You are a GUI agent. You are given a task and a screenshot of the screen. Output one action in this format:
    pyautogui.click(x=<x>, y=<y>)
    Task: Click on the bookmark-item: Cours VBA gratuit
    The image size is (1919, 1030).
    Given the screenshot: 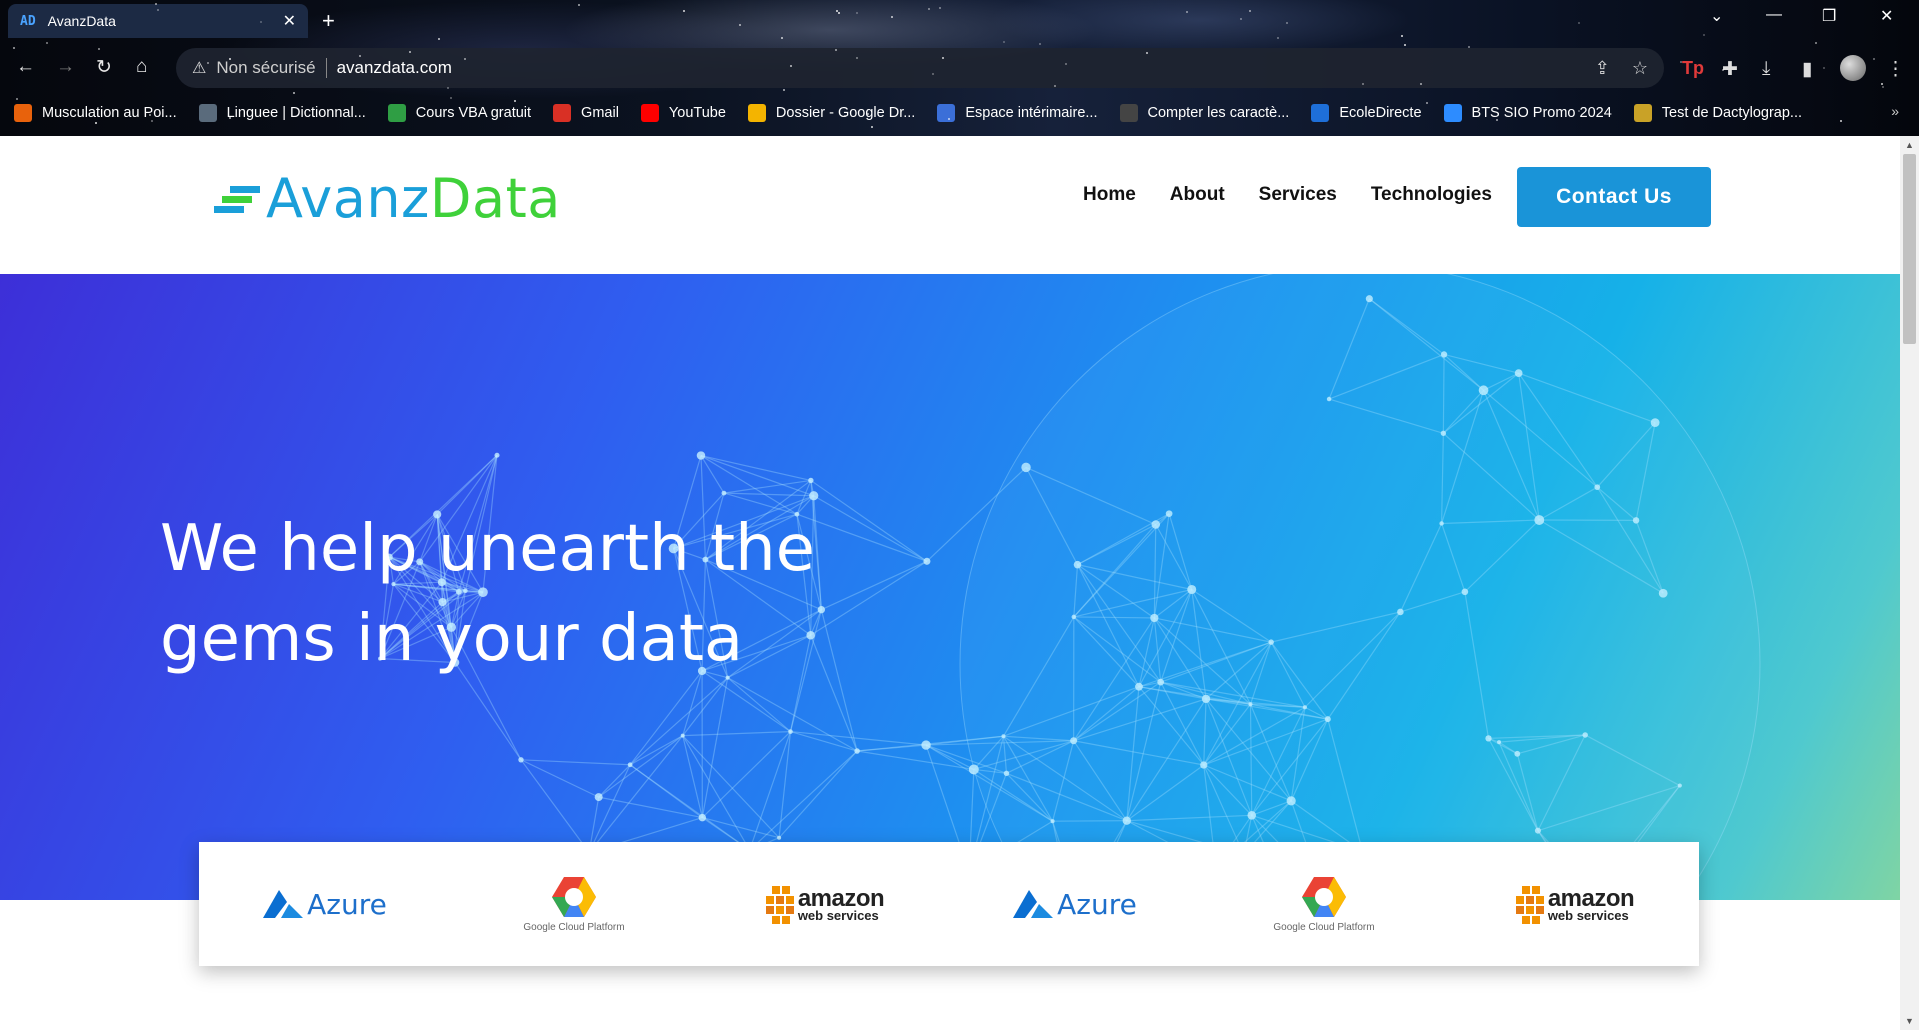 What is the action you would take?
    pyautogui.click(x=459, y=113)
    